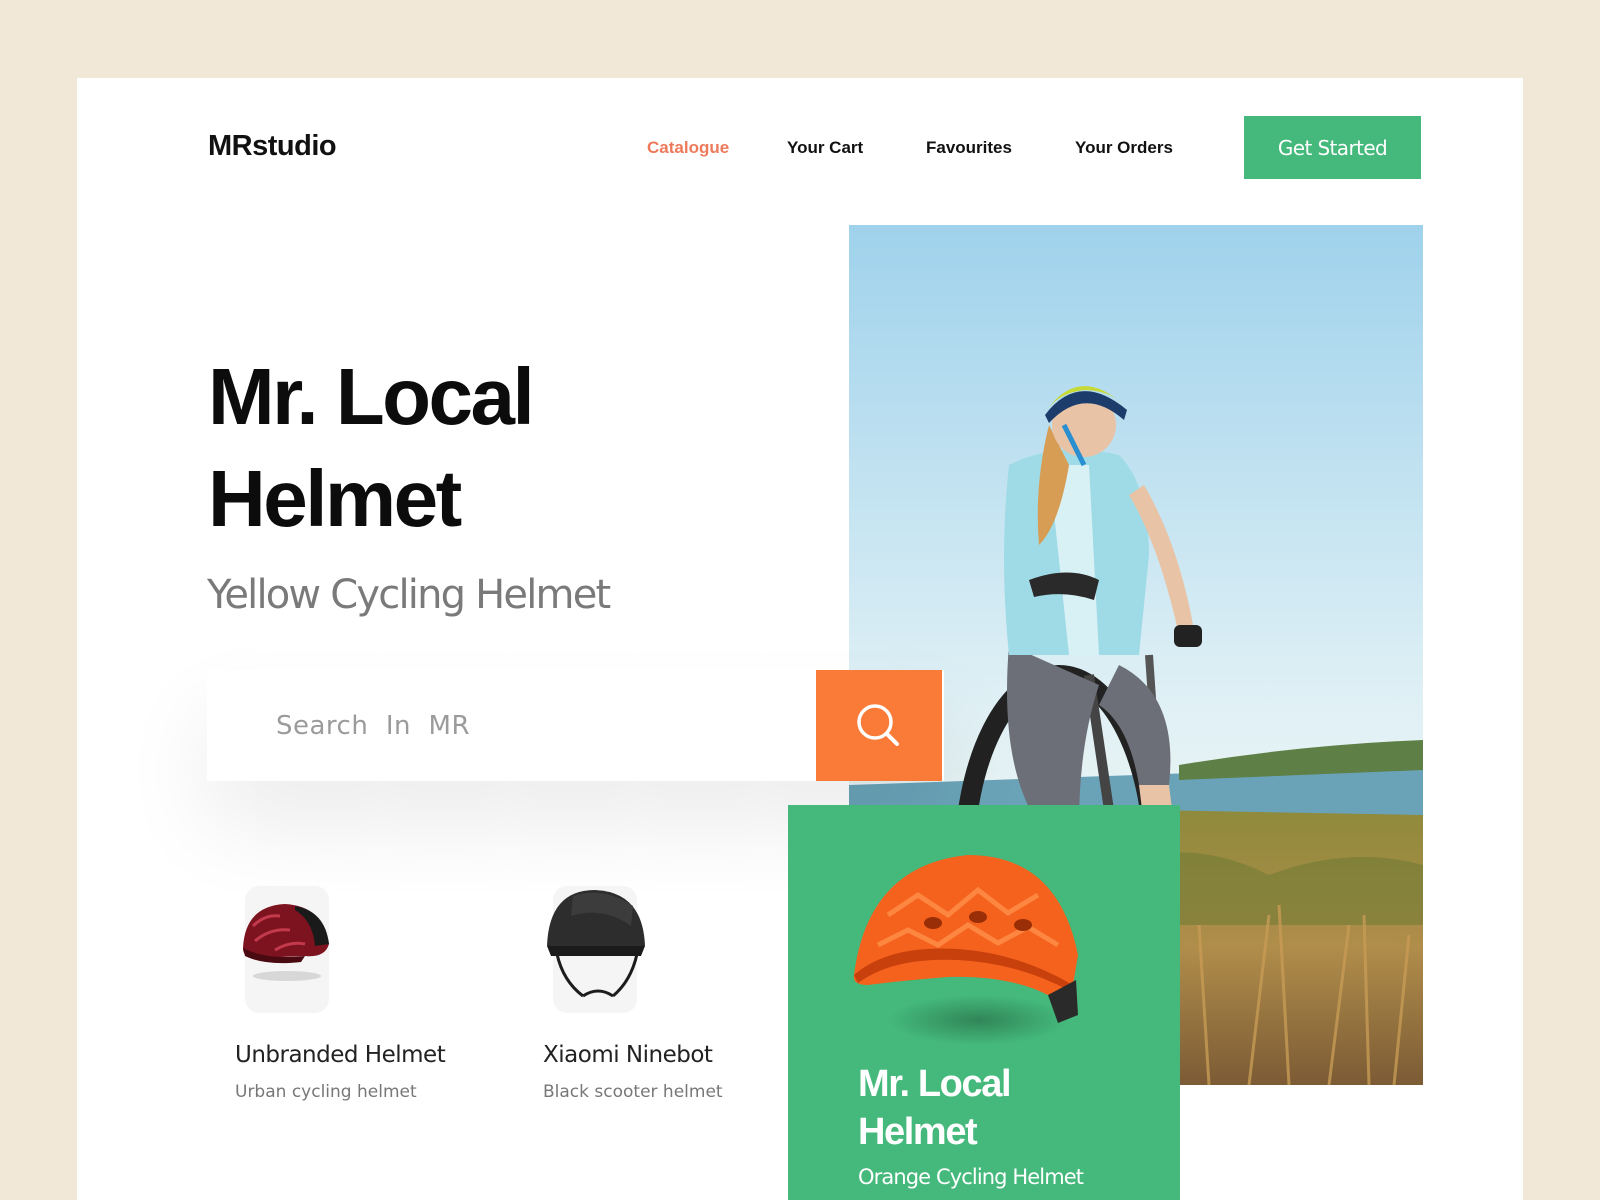  Describe the element at coordinates (272, 146) in the screenshot. I see `brand-logo: MRstudio` at that location.